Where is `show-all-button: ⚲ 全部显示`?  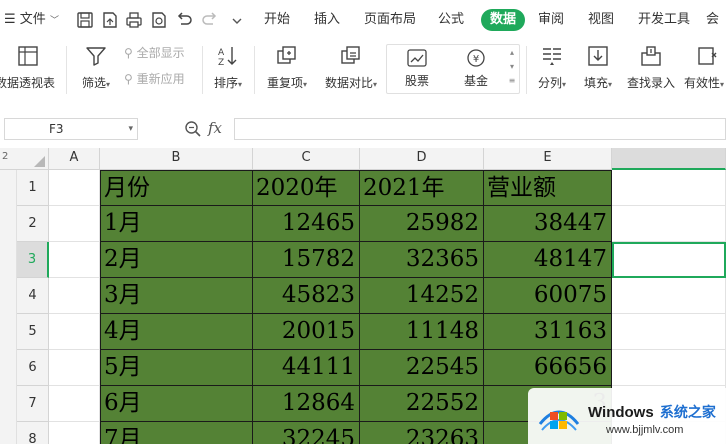
show-all-button: ⚲ 全部显示 is located at coordinates (160, 53).